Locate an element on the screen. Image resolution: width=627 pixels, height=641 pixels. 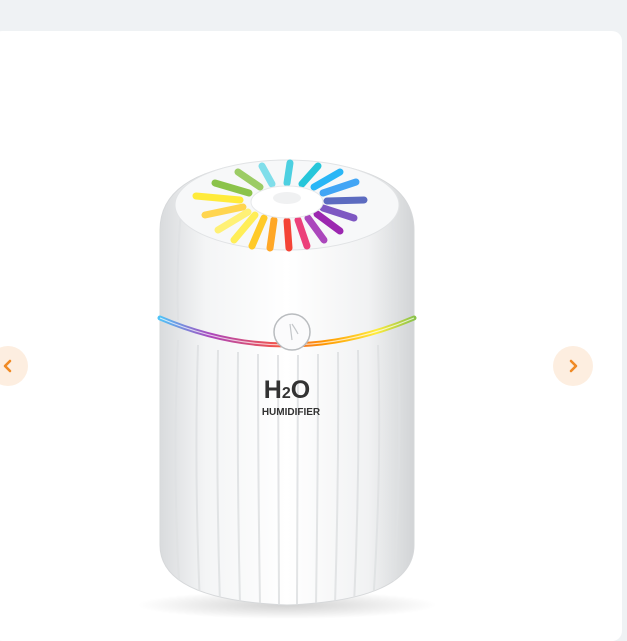
chevron-left-icon is located at coordinates (7, 366).